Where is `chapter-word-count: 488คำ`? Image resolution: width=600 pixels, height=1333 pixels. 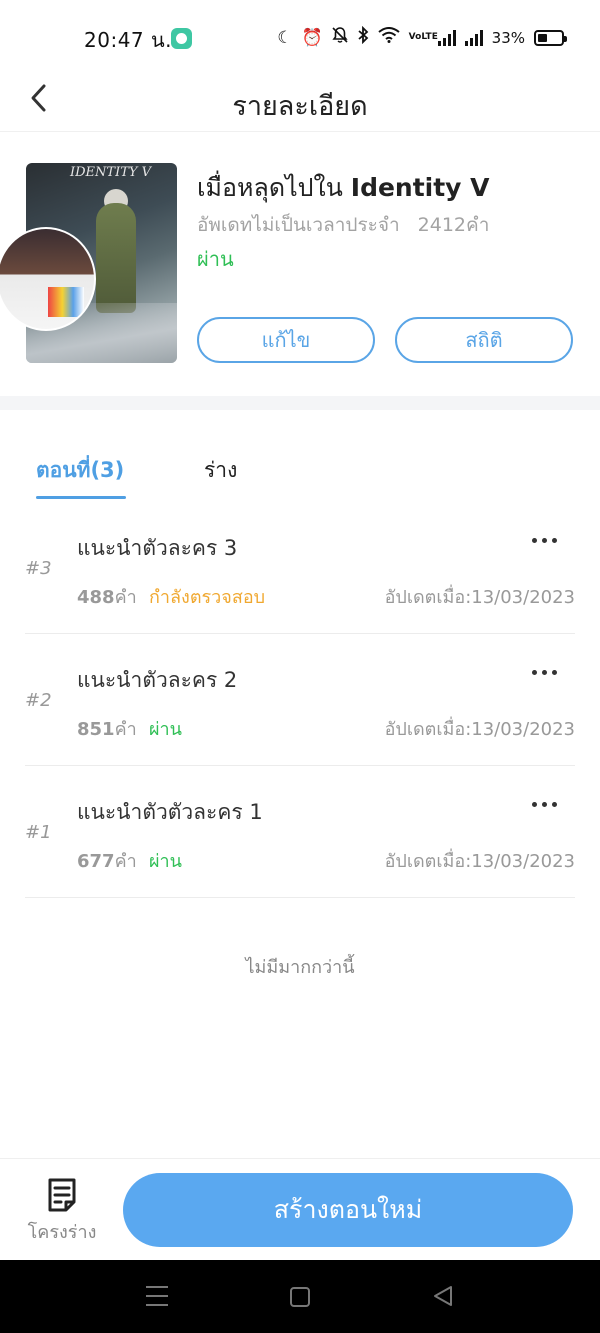 chapter-word-count: 488คำ is located at coordinates (107, 596).